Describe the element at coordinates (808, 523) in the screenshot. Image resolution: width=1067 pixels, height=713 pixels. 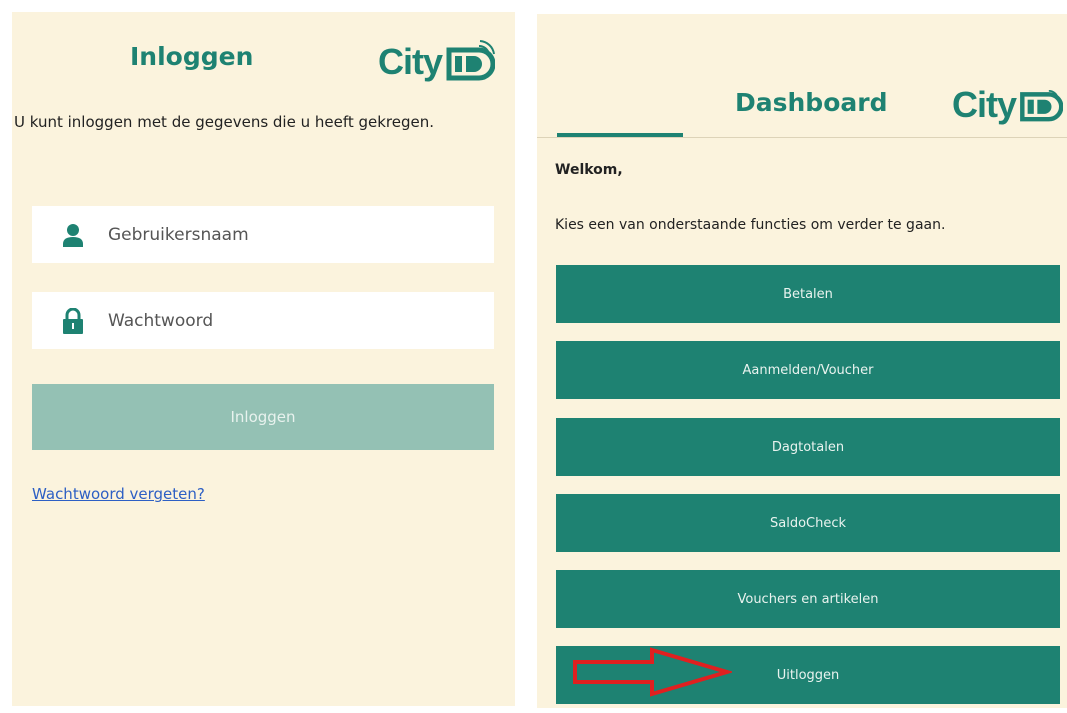
I see `menu-button-saldocheck: SaldoCheck` at that location.